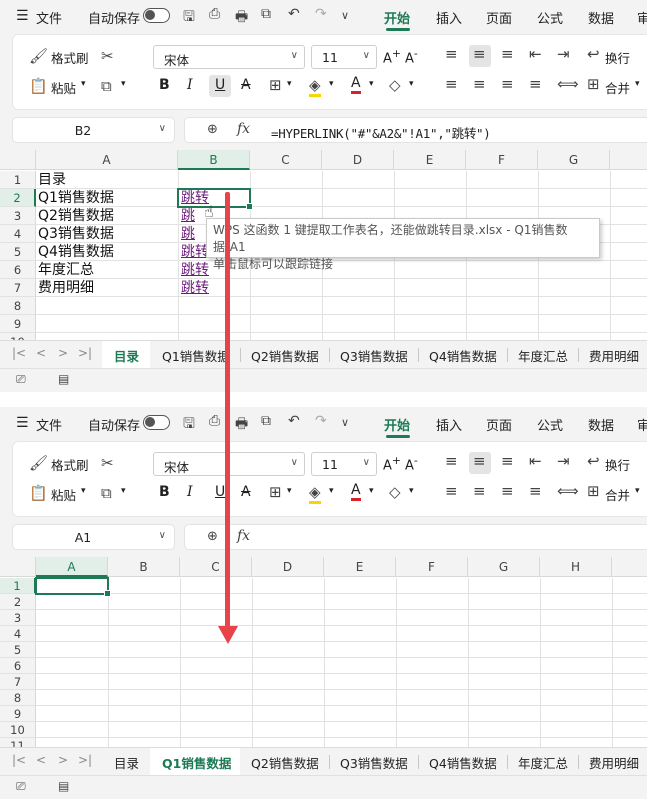 The width and height of the screenshot is (647, 799). I want to click on select-all-corner, so click(18, 160).